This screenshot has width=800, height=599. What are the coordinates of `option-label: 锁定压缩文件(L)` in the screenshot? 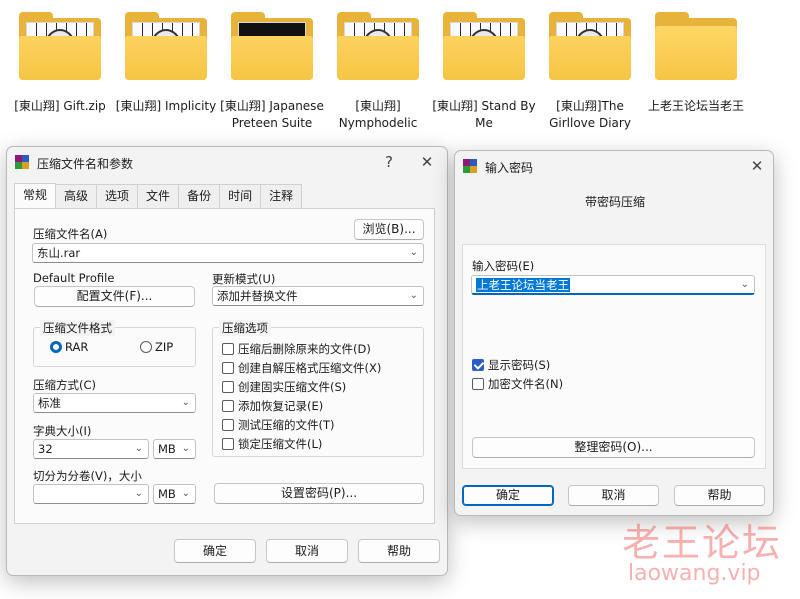 It's located at (280, 444).